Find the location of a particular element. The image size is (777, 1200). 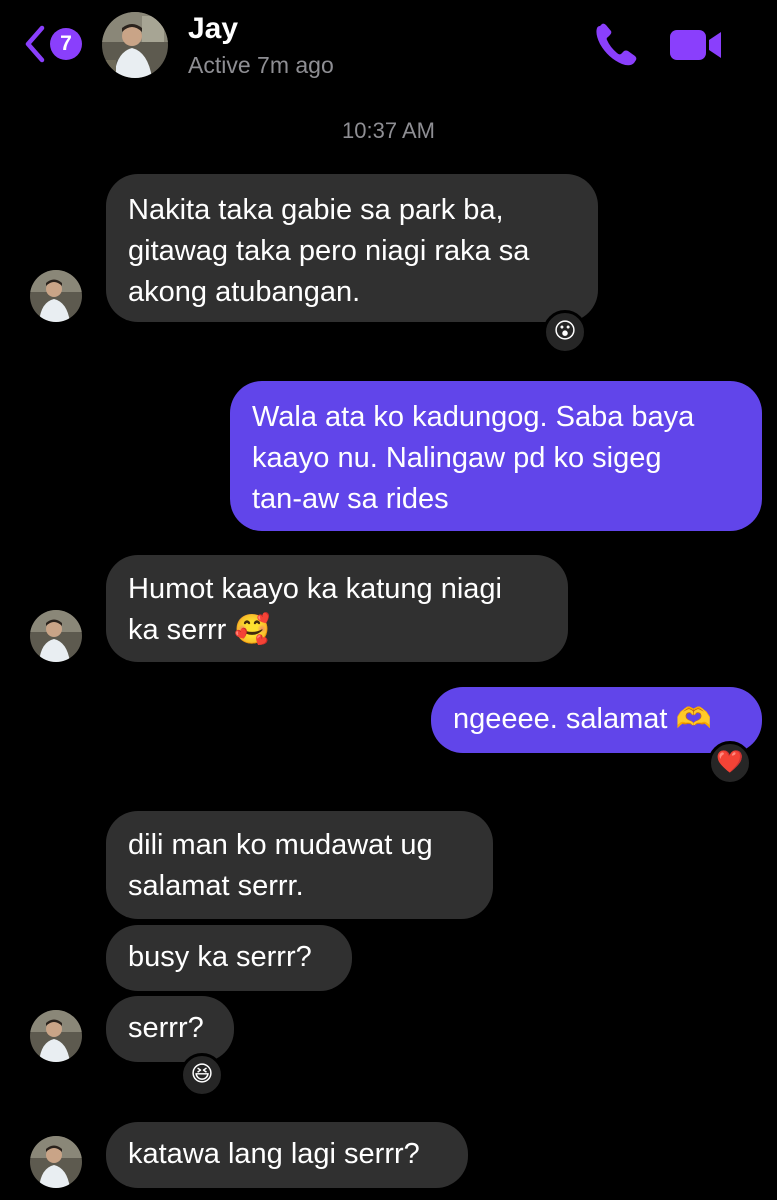

reaction-badge: 😆 is located at coordinates (202, 1075).